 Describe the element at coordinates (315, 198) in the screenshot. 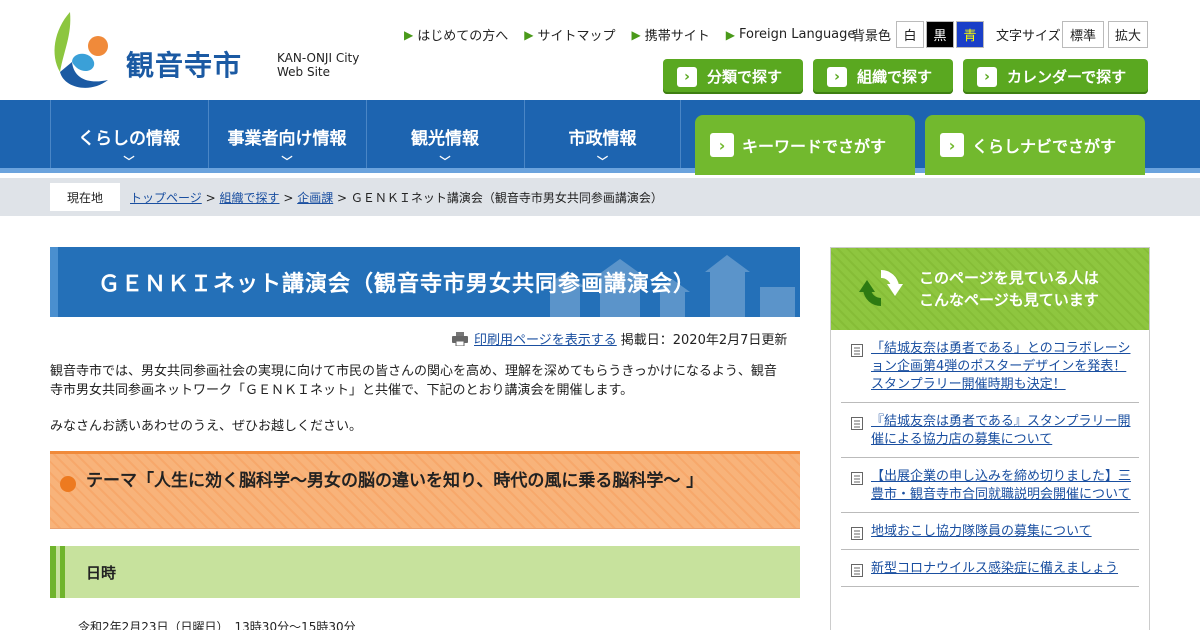

I see `breadcrumb-link-planning: 企画課` at that location.